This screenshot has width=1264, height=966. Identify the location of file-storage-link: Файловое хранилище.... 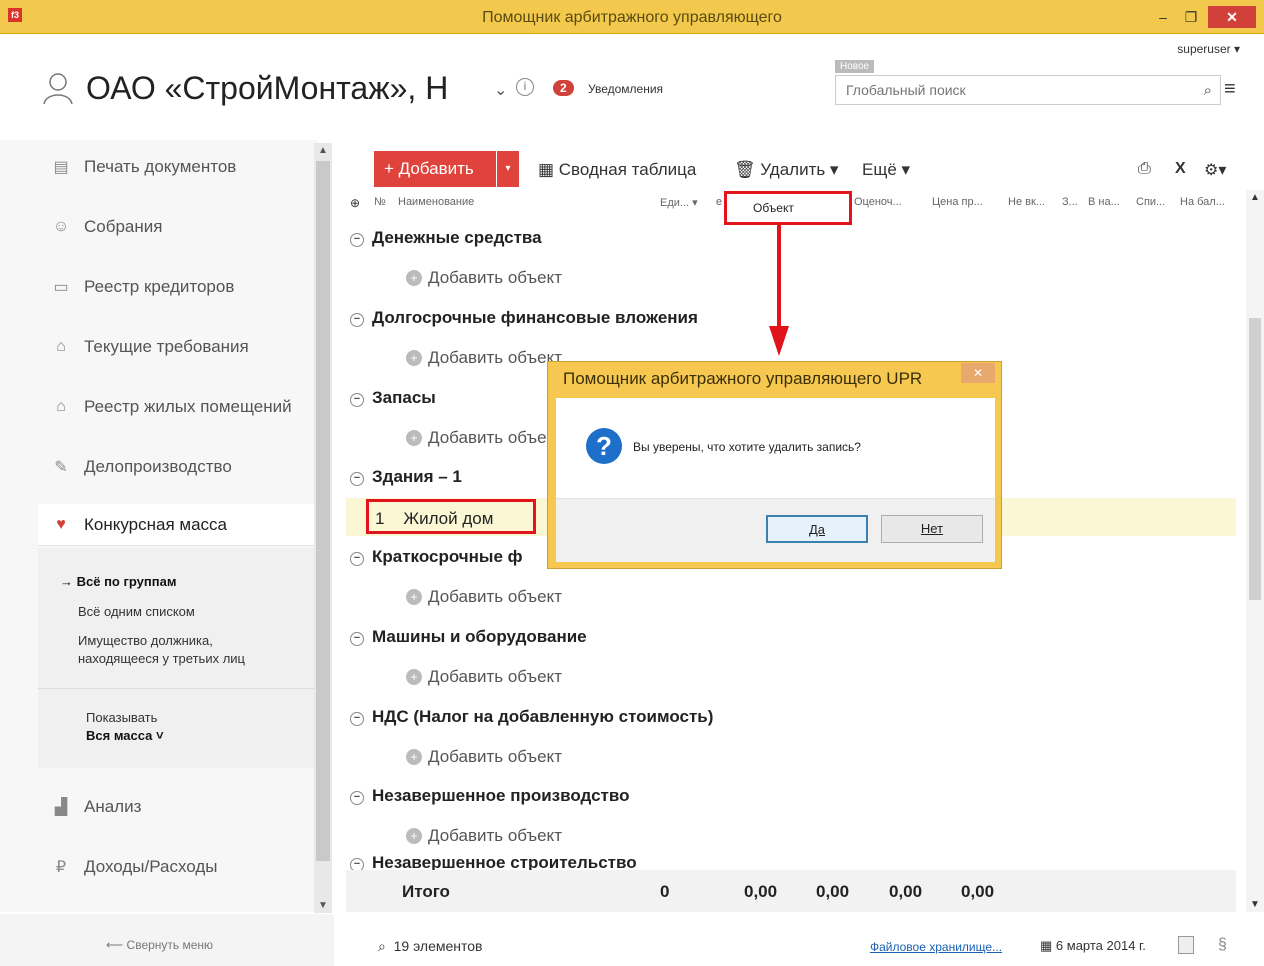
(936, 947).